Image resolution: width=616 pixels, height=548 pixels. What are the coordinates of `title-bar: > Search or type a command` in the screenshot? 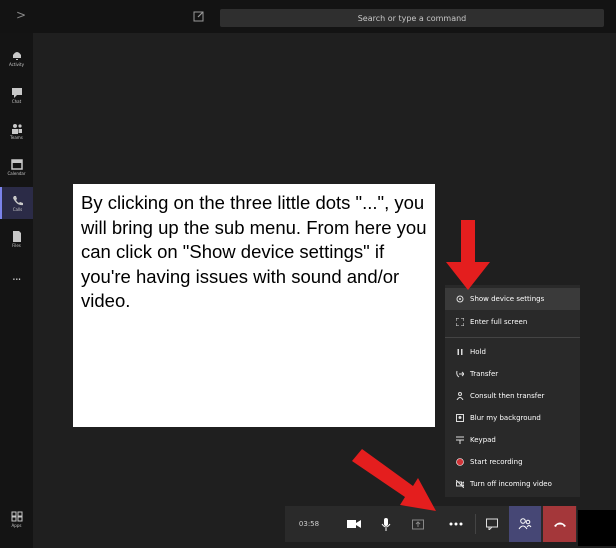 It's located at (308, 16).